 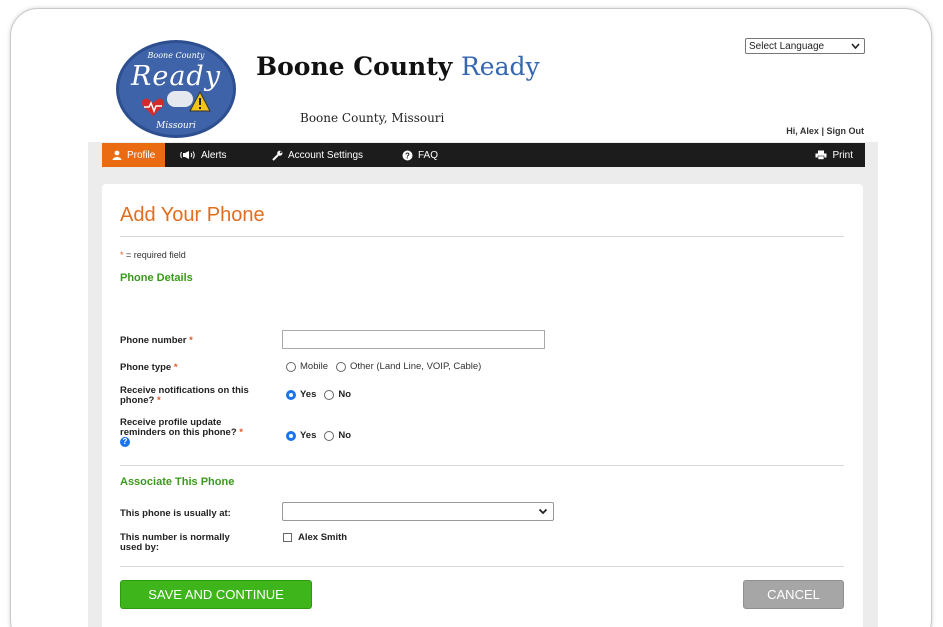 What do you see at coordinates (326, 155) in the screenshot?
I see `nav-item-label: Account Settings` at bounding box center [326, 155].